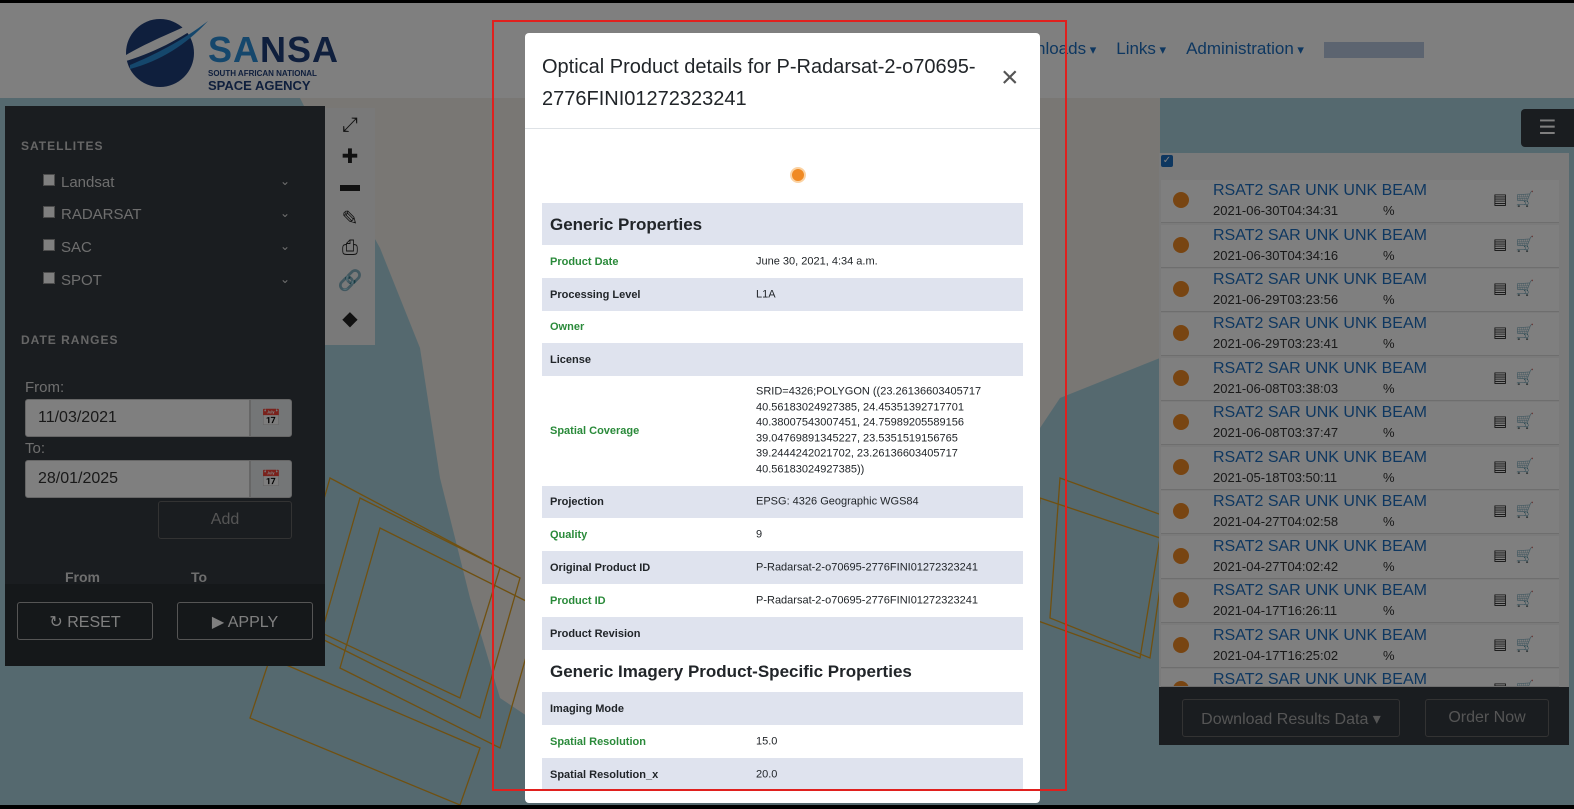  Describe the element at coordinates (782, 708) in the screenshot. I see `property-row: Imaging Mode` at that location.